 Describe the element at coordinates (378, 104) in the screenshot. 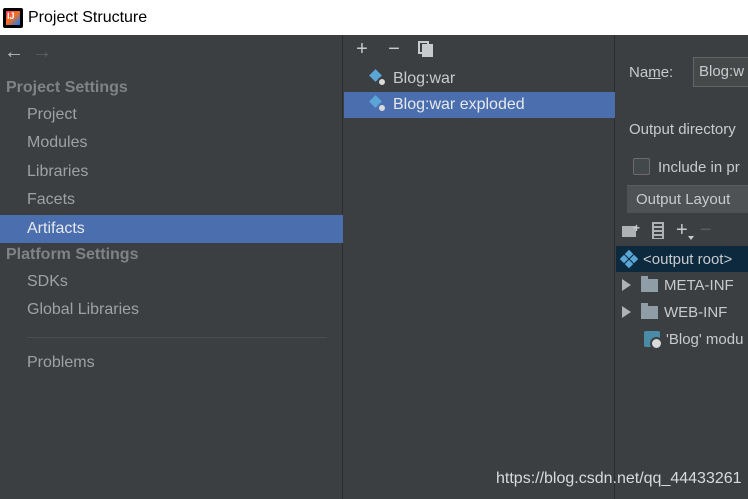

I see `war-exploded-artifact-icon` at that location.